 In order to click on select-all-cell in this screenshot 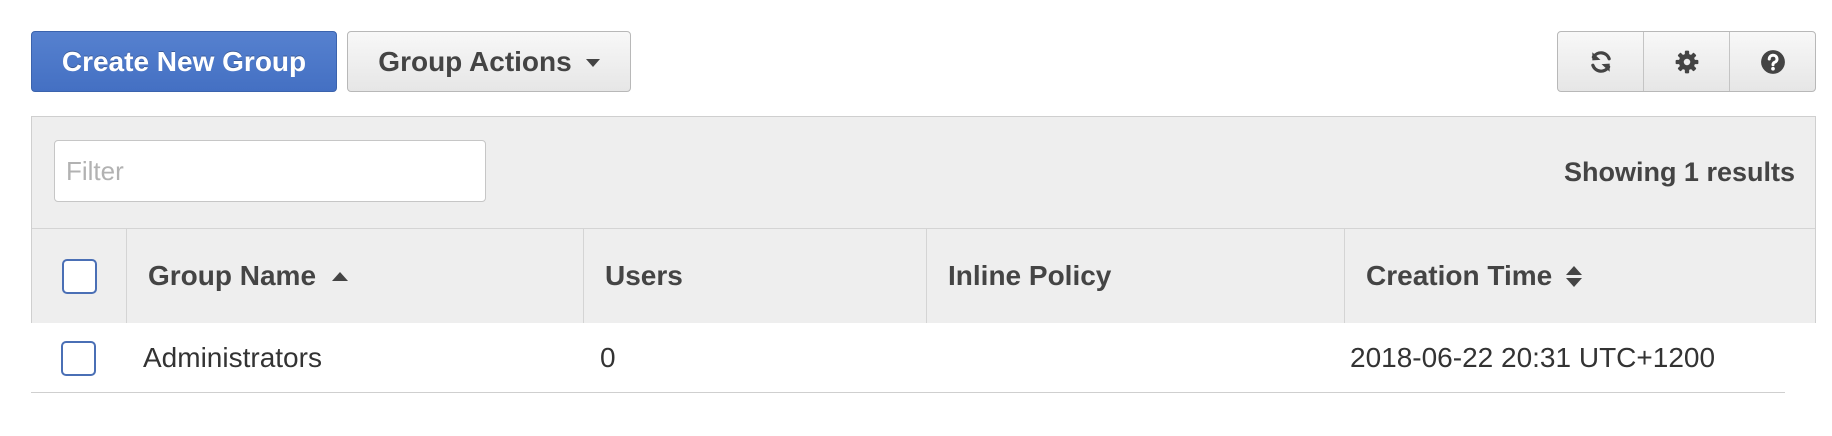, I will do `click(79, 276)`.